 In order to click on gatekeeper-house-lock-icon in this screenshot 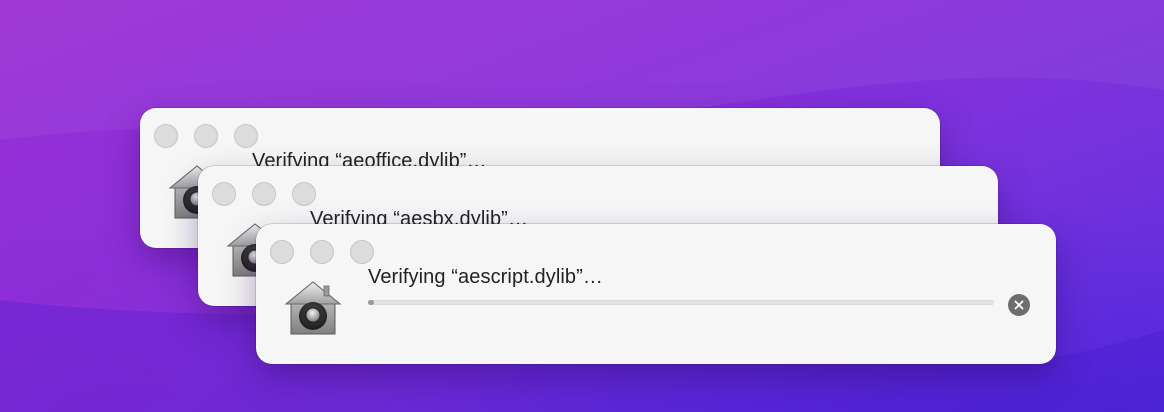, I will do `click(313, 309)`.